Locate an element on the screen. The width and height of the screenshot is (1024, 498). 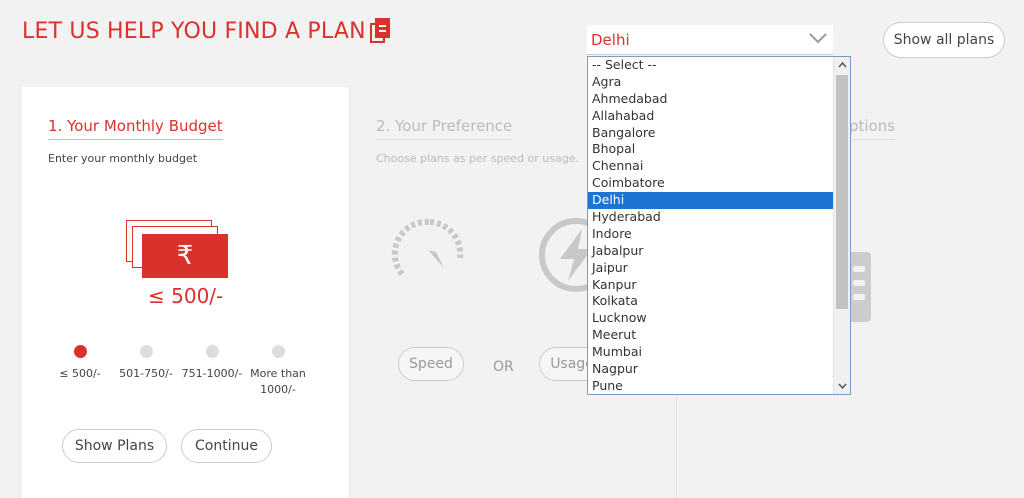
preference-subtitle: Choose plans as per speed or usage. is located at coordinates (477, 158).